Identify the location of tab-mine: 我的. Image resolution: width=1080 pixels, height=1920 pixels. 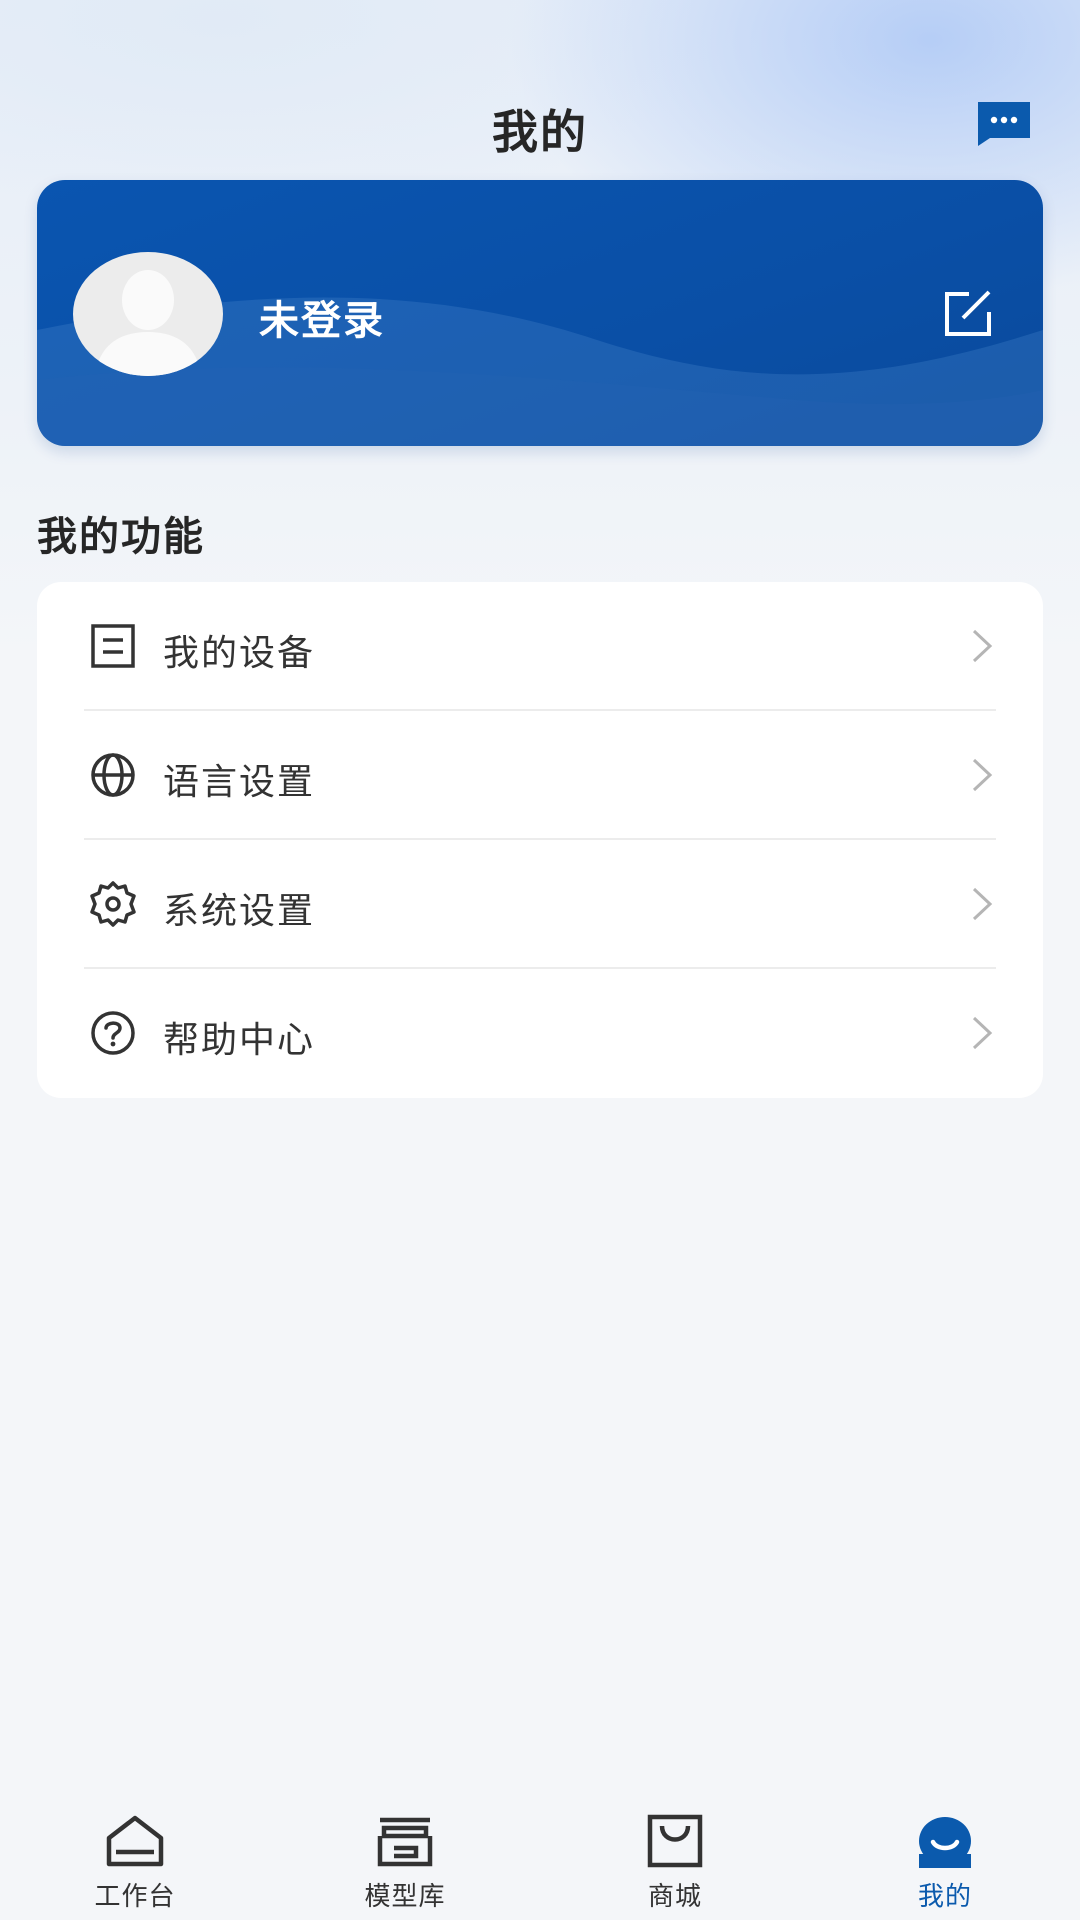
(945, 1855).